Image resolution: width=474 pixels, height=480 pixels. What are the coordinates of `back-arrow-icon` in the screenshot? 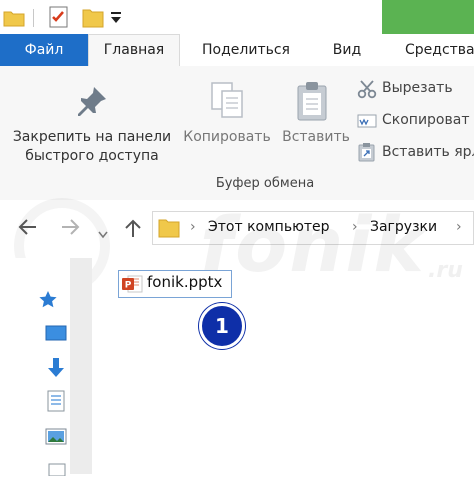 It's located at (28, 229).